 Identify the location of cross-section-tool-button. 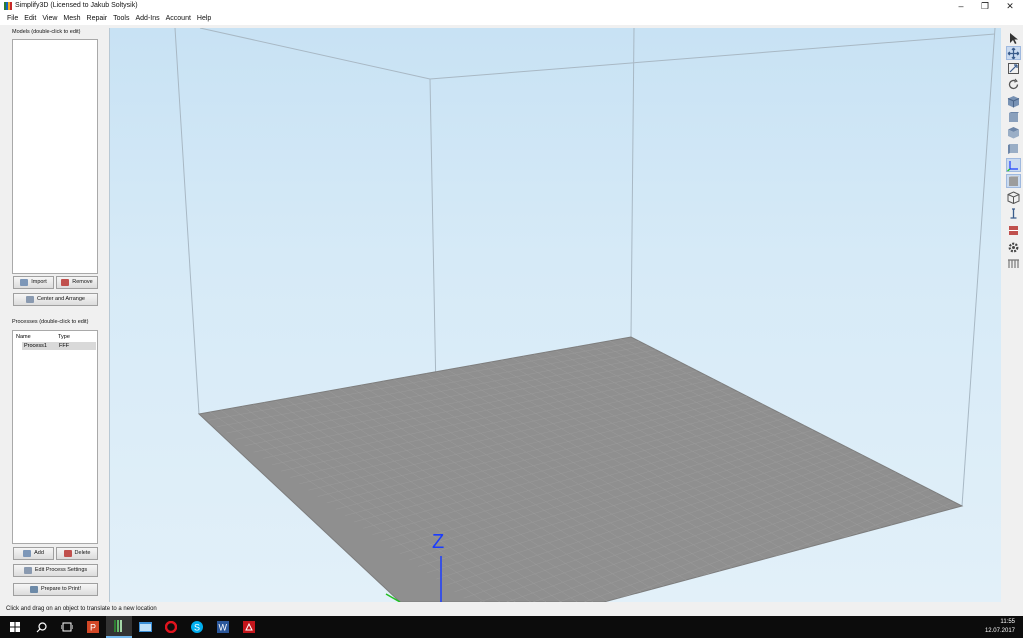
(1013, 230).